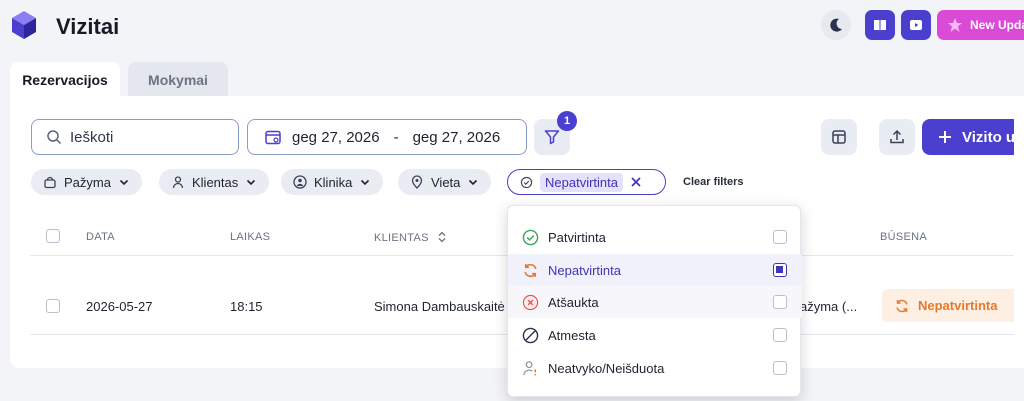 The image size is (1024, 401). Describe the element at coordinates (512, 26) in the screenshot. I see `top-bar: Vizitai New Updat` at that location.